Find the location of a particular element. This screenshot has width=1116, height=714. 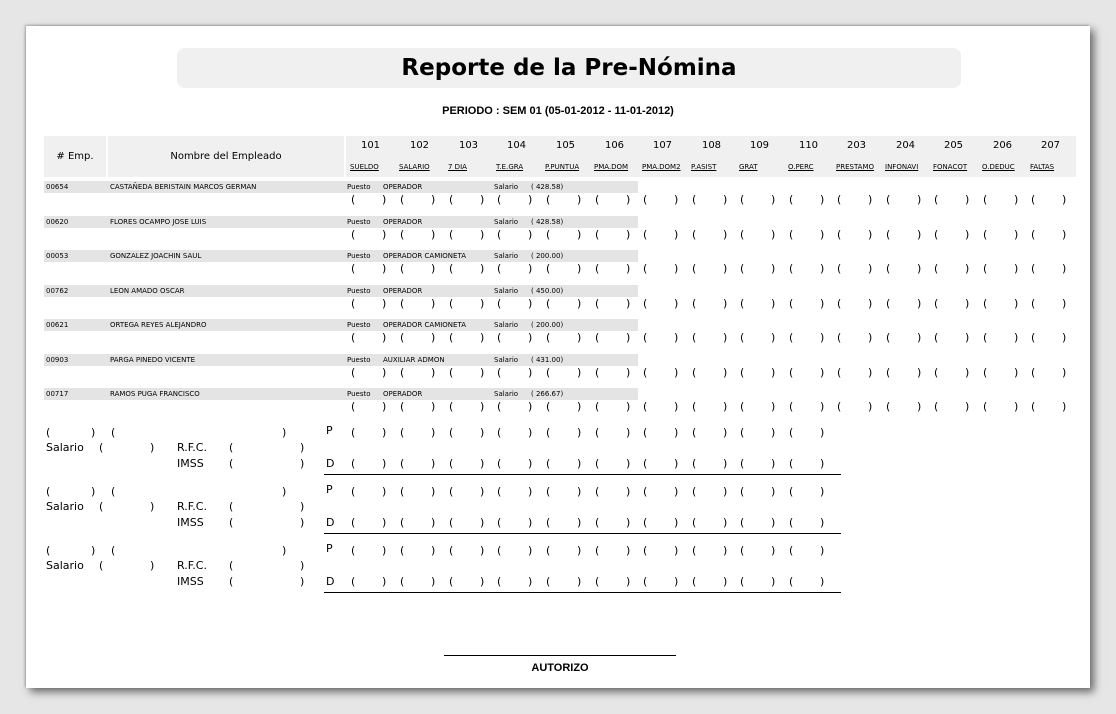

imss-label: IMSS is located at coordinates (190, 463).